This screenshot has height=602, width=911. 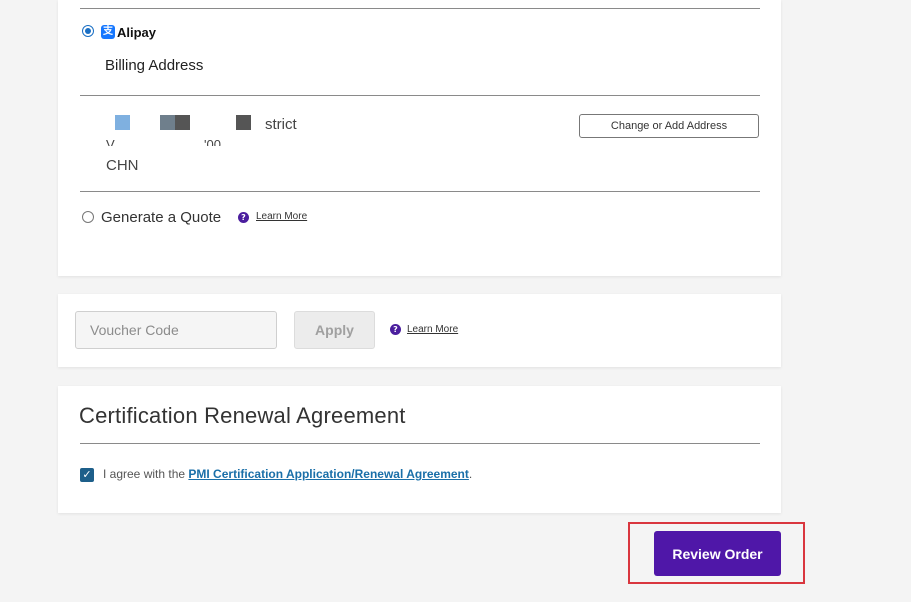 What do you see at coordinates (281, 124) in the screenshot?
I see `address-line-1: strict` at bounding box center [281, 124].